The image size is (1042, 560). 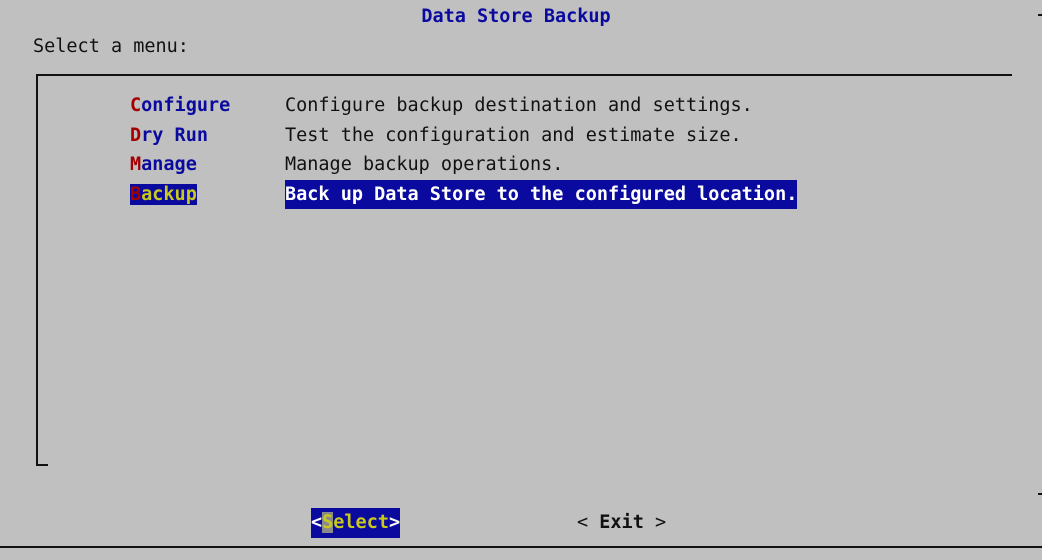 I want to click on menu-item-tag: Configure, so click(x=207, y=106).